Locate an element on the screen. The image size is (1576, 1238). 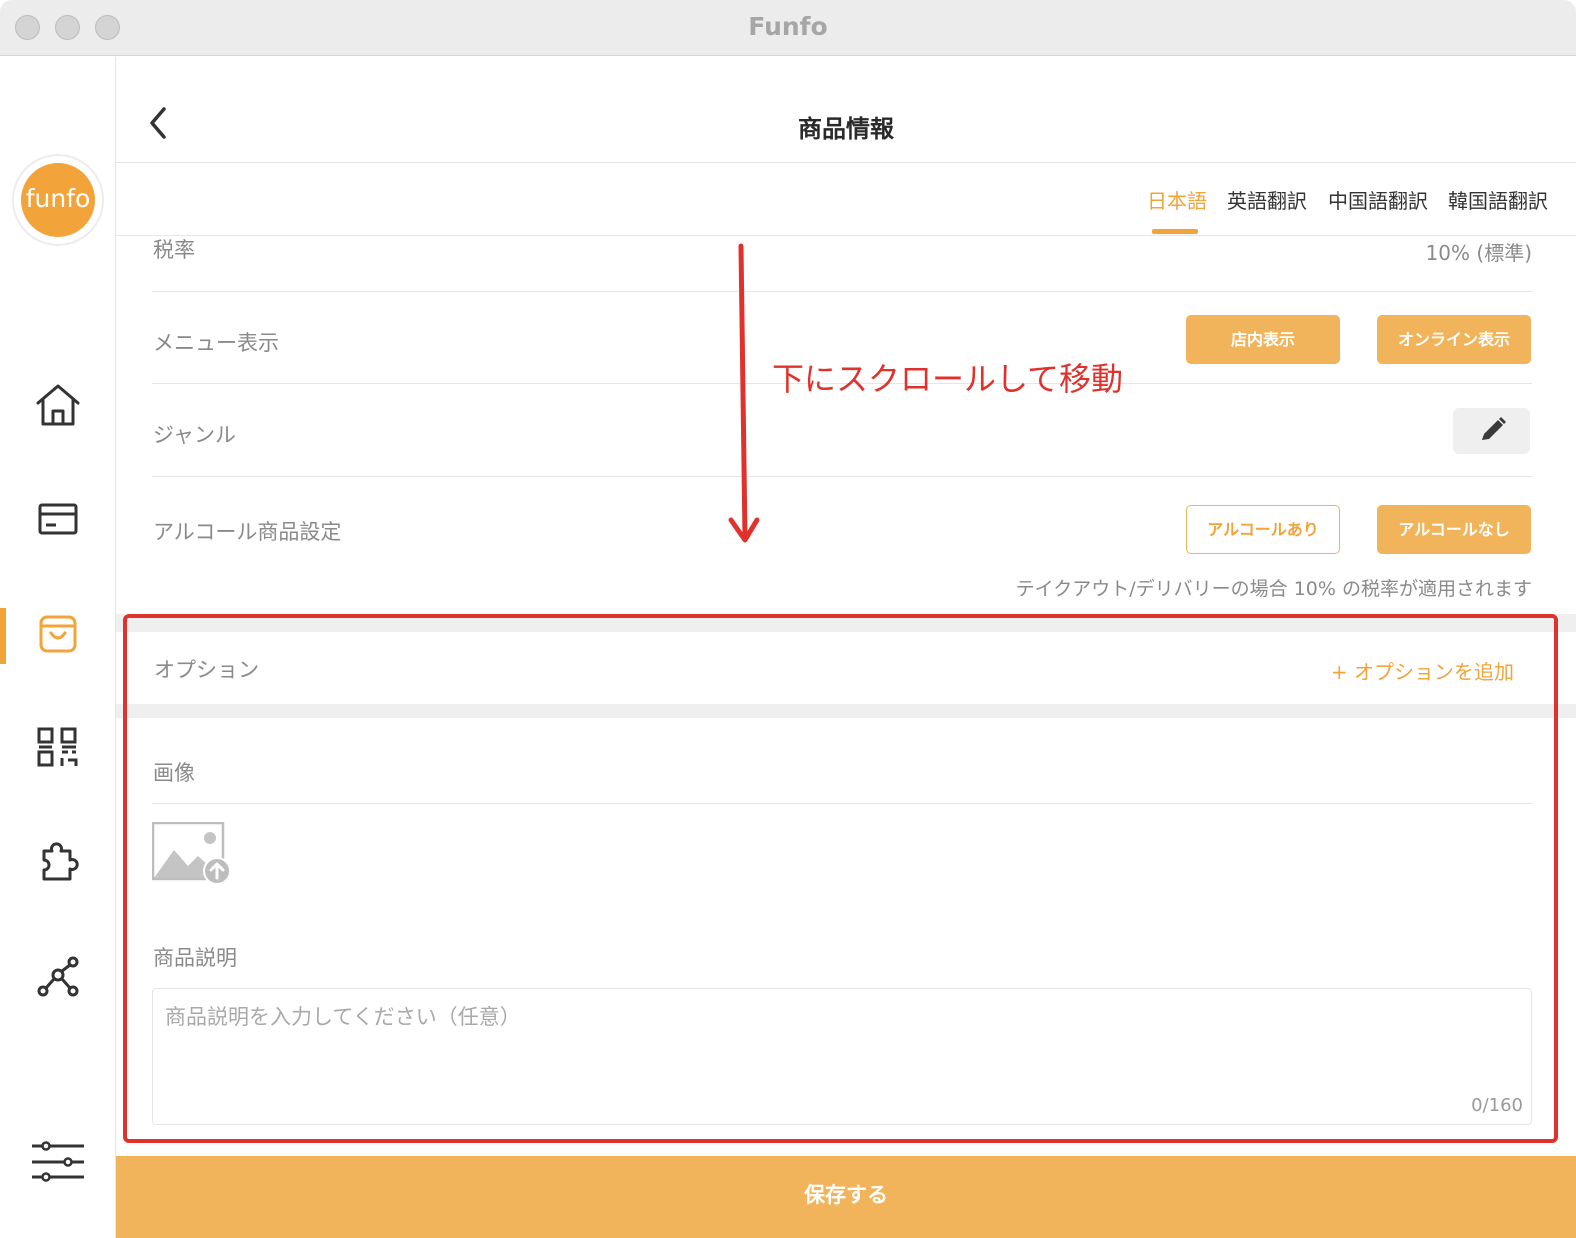
tab-active-underline is located at coordinates (1175, 231).